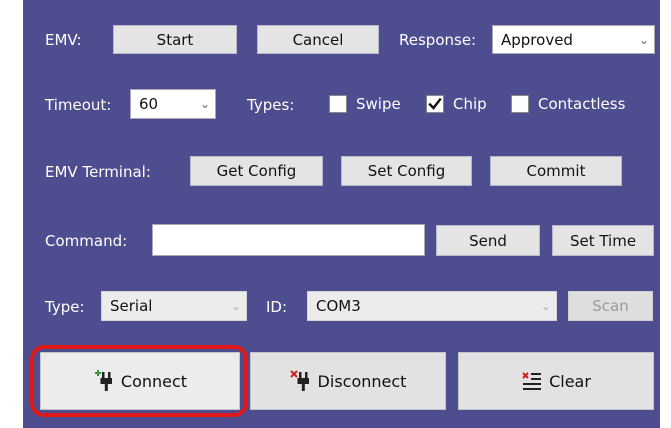  Describe the element at coordinates (603, 240) in the screenshot. I see `set-time-button: Set Time` at that location.